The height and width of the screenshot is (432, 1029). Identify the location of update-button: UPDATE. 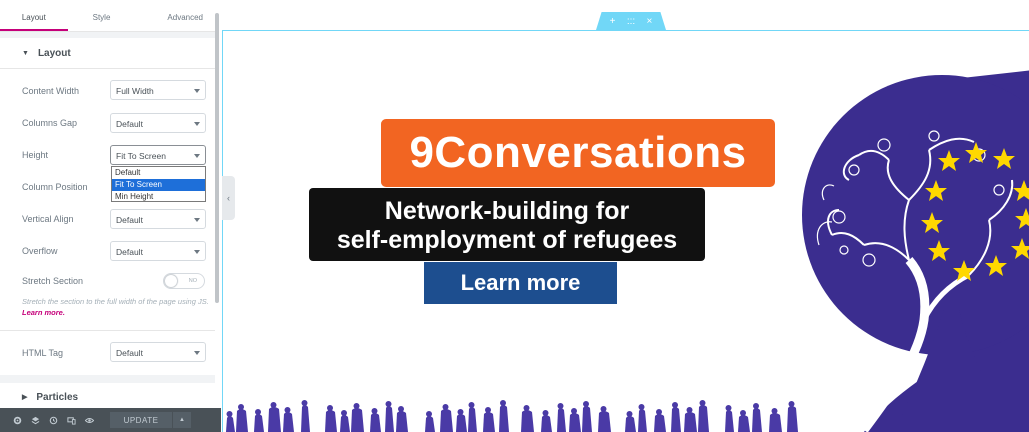
(141, 420).